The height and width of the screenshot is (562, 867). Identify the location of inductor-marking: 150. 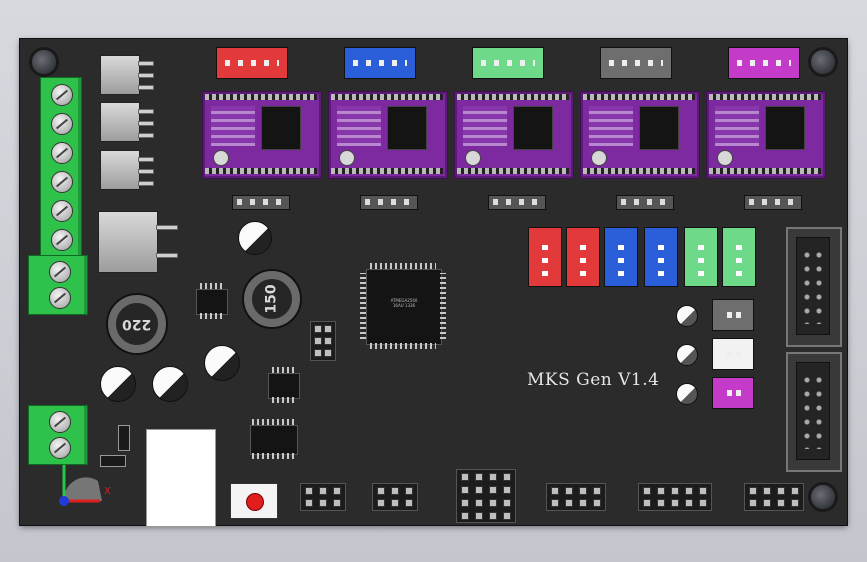
(271, 299).